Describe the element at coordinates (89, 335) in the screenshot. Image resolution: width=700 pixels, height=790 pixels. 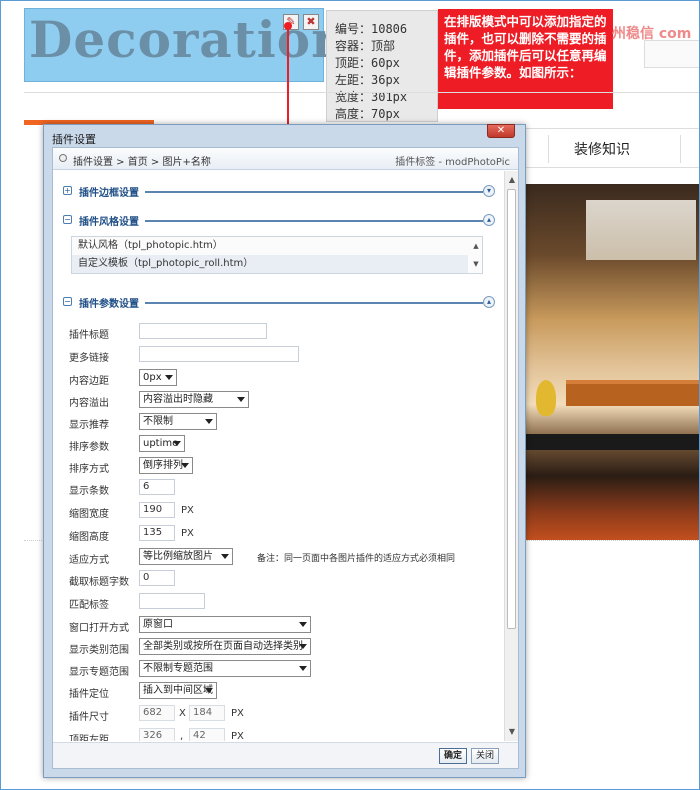
I see `label-plugin-title: 插件标题` at that location.